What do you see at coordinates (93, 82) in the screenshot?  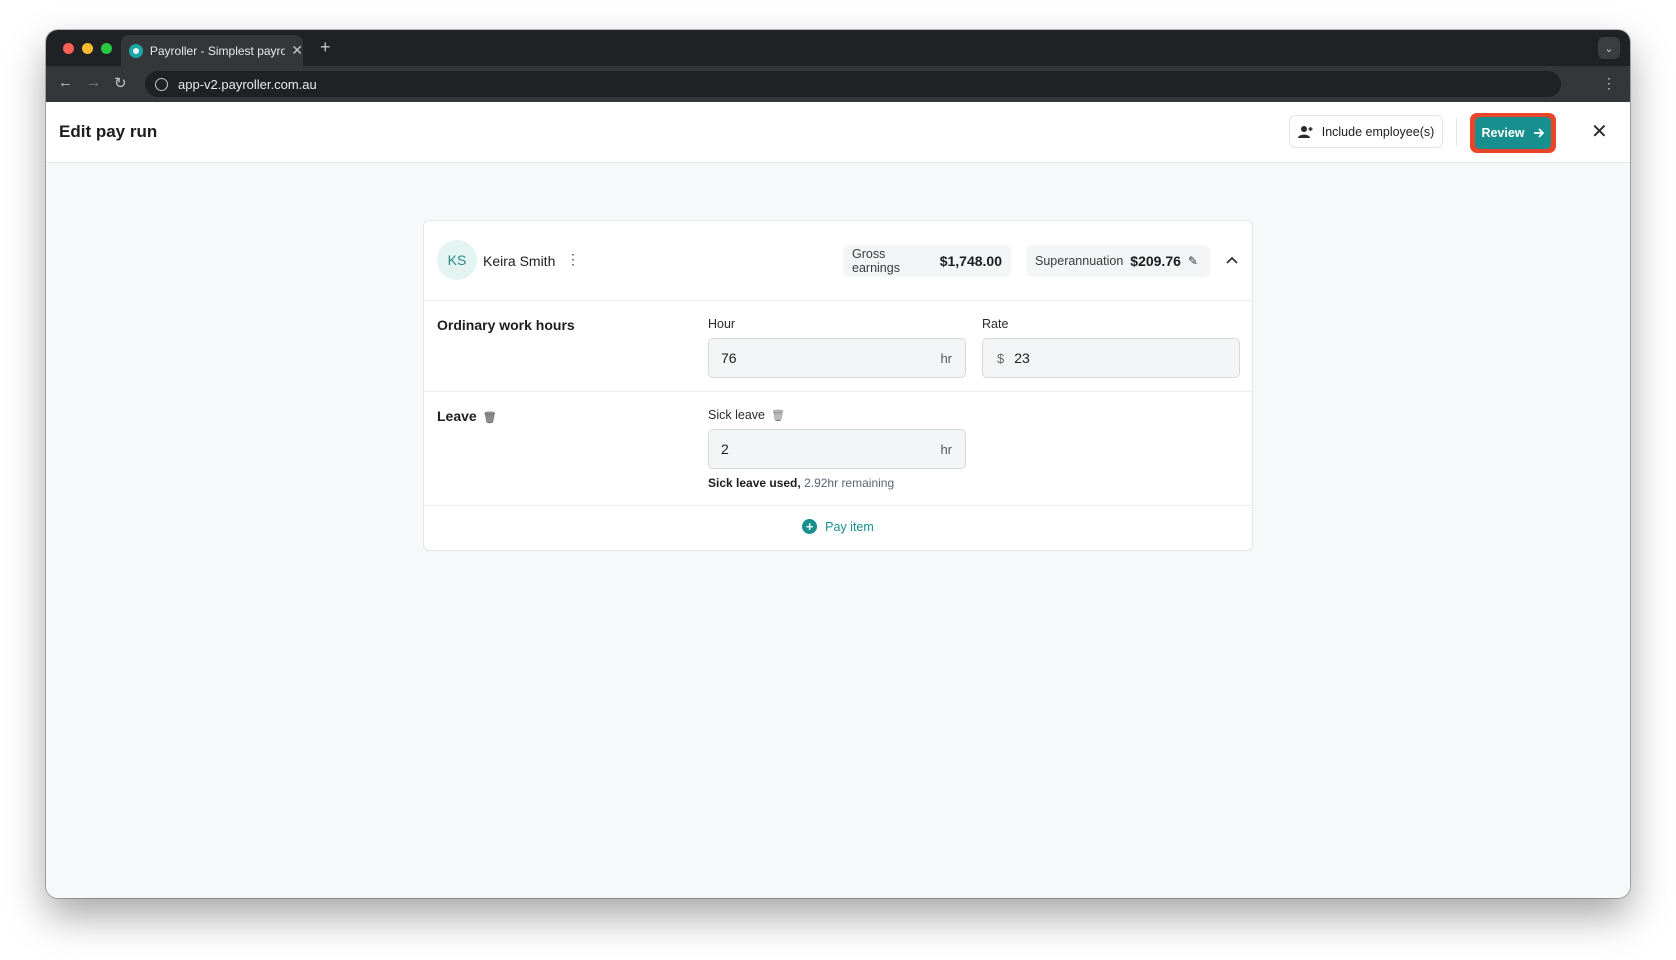 I see `forward-arrow-icon: →` at bounding box center [93, 82].